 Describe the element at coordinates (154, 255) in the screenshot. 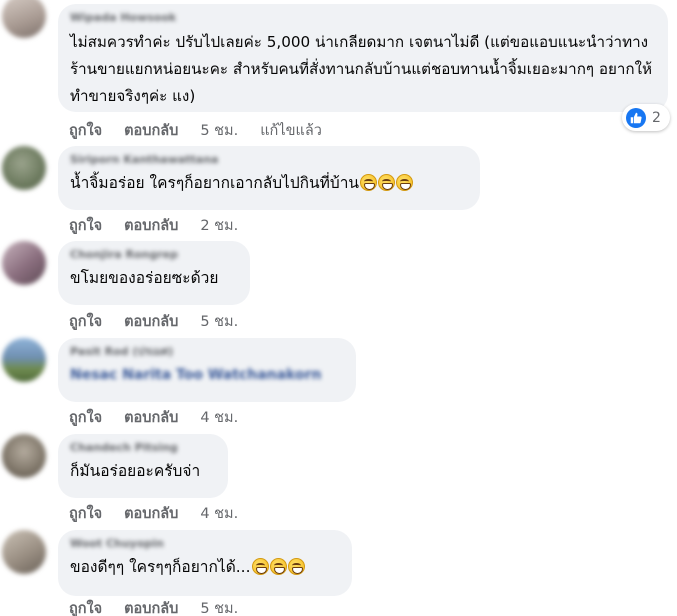

I see `comment-author: Chonjira Rongrep` at that location.